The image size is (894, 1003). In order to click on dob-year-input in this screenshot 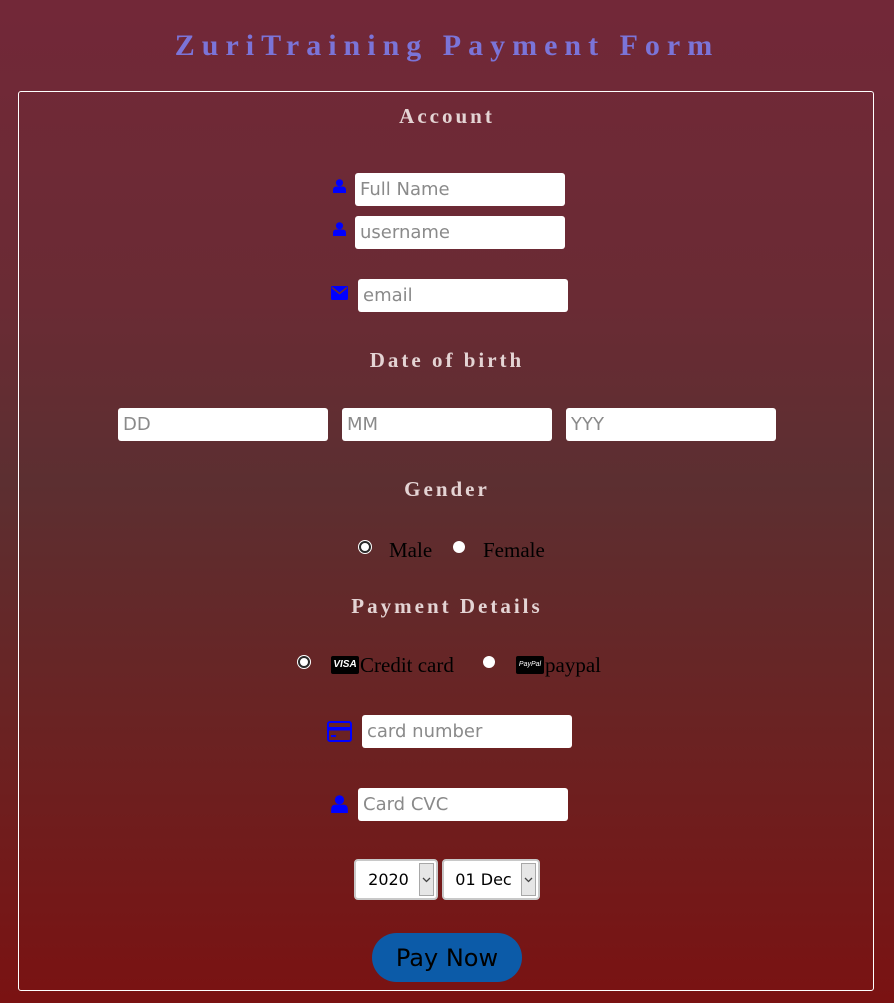, I will do `click(671, 424)`.